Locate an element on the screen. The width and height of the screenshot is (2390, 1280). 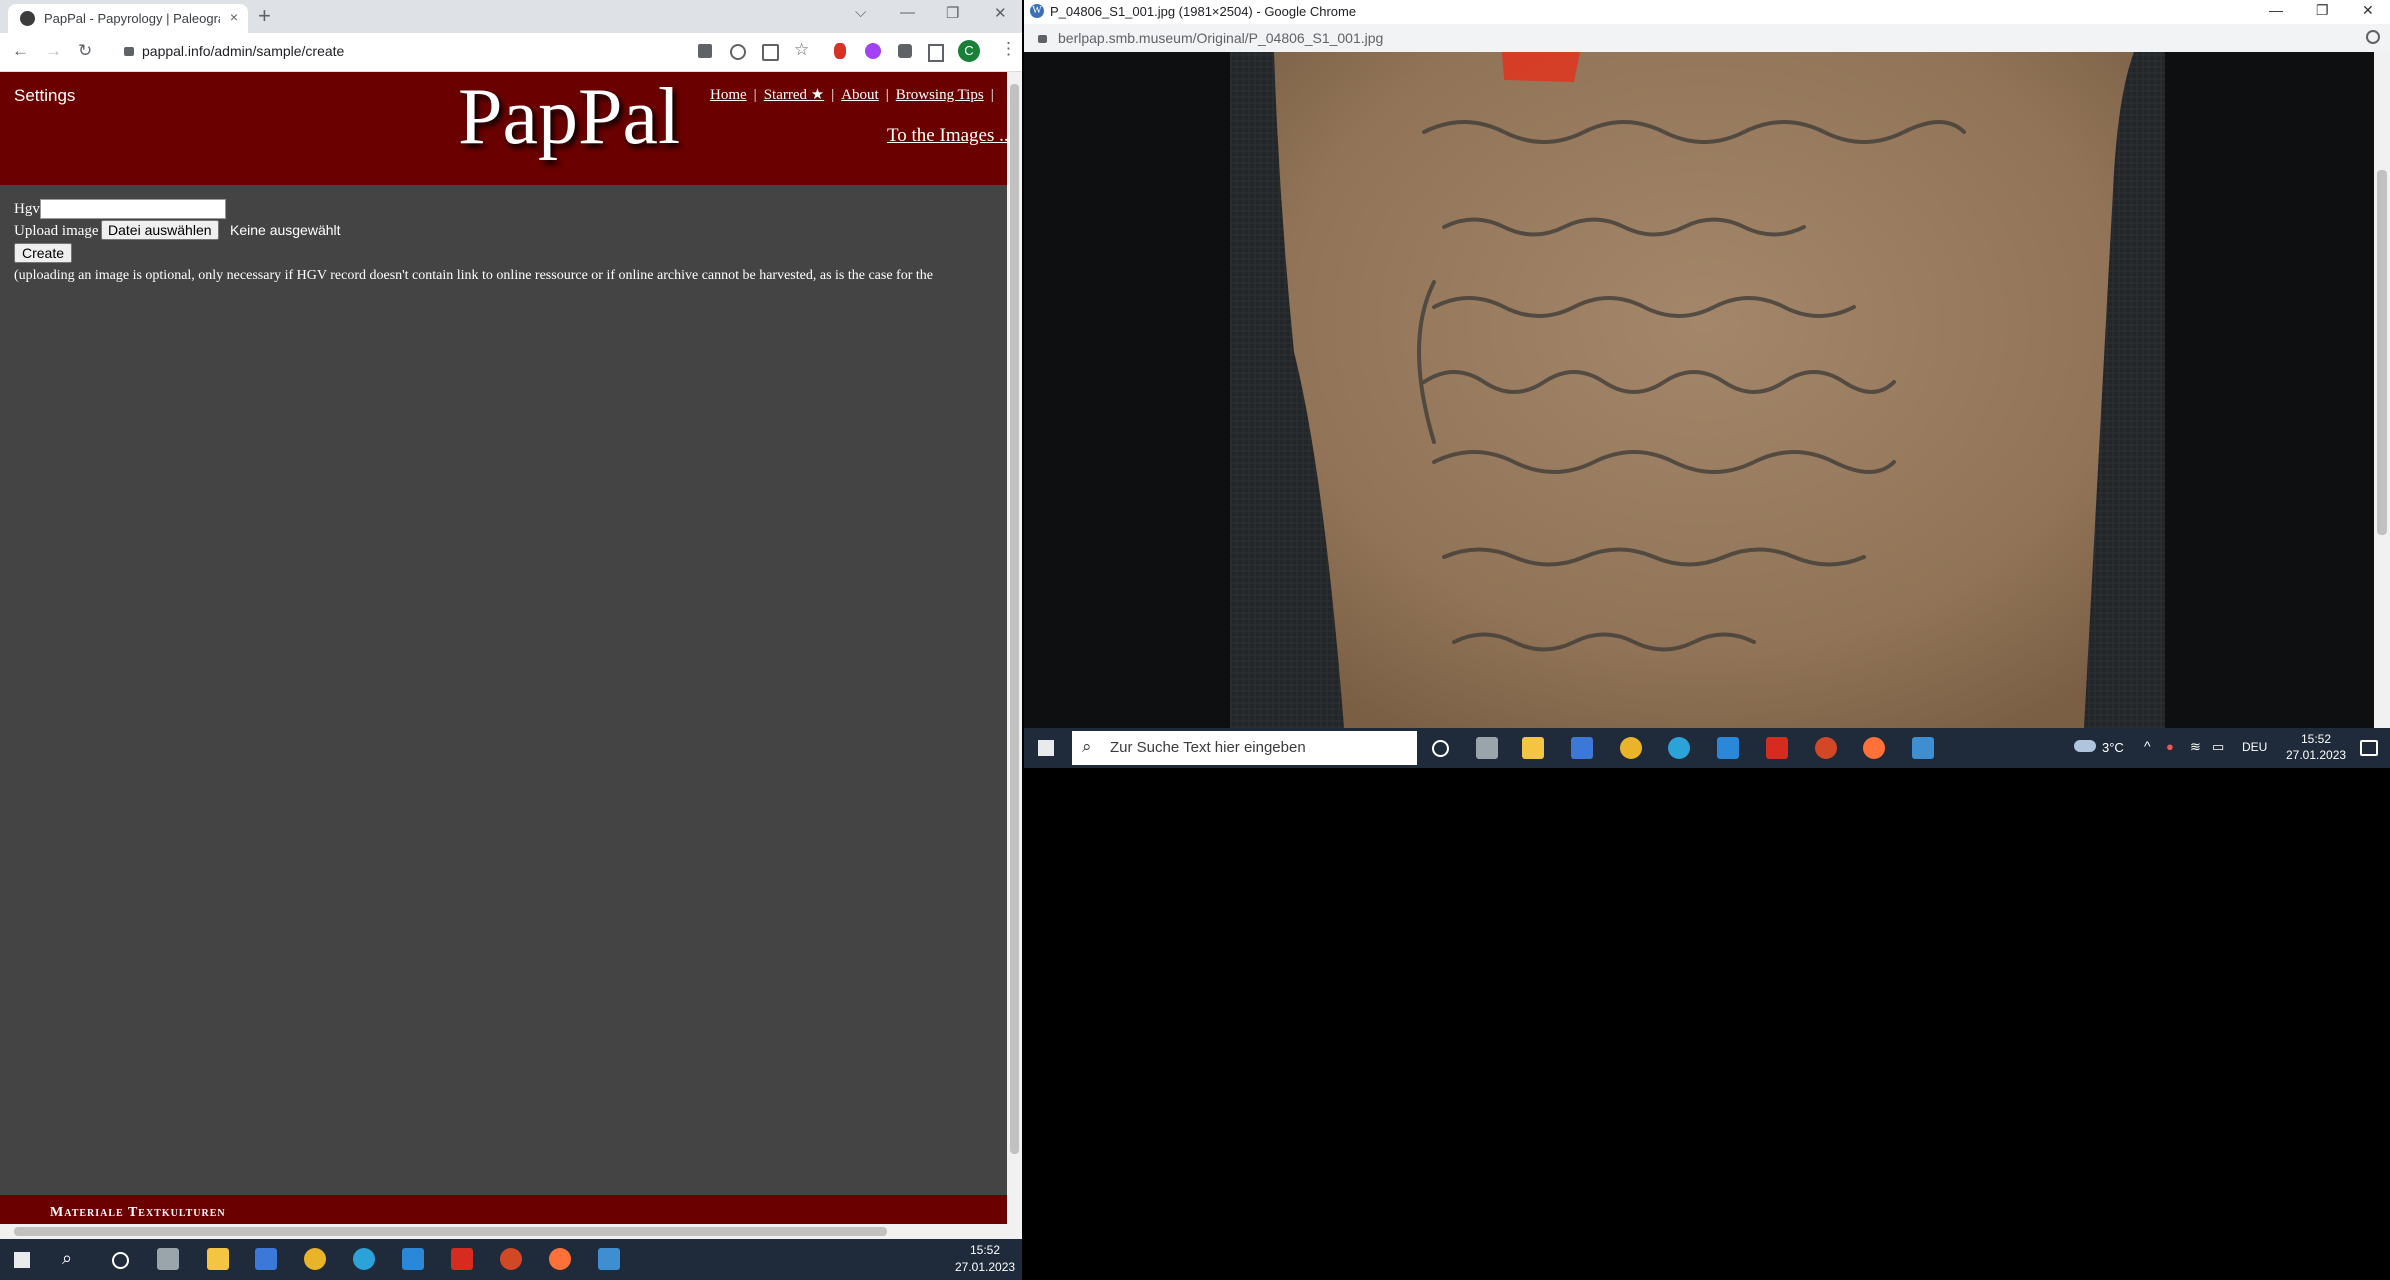
side-panel-icon is located at coordinates (936, 53).